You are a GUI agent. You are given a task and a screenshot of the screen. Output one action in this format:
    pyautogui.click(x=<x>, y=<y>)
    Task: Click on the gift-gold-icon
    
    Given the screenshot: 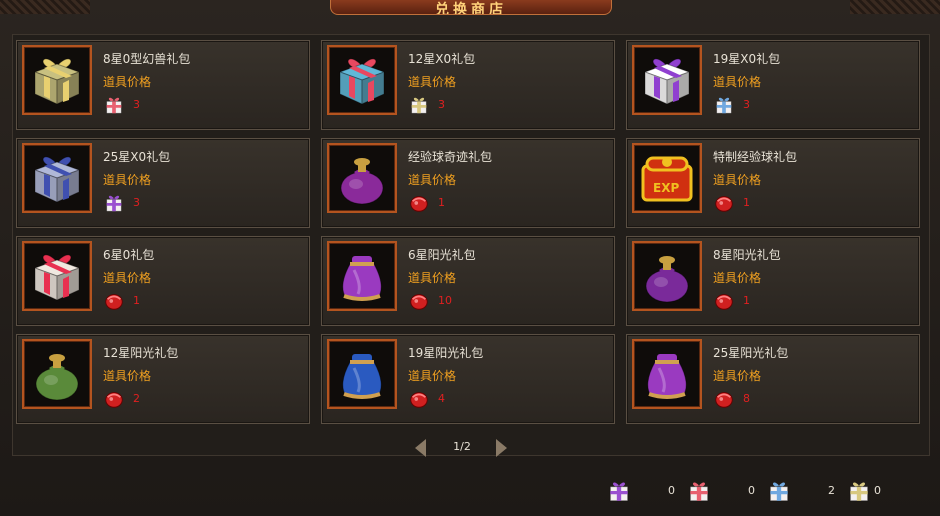 What is the action you would take?
    pyautogui.click(x=859, y=491)
    